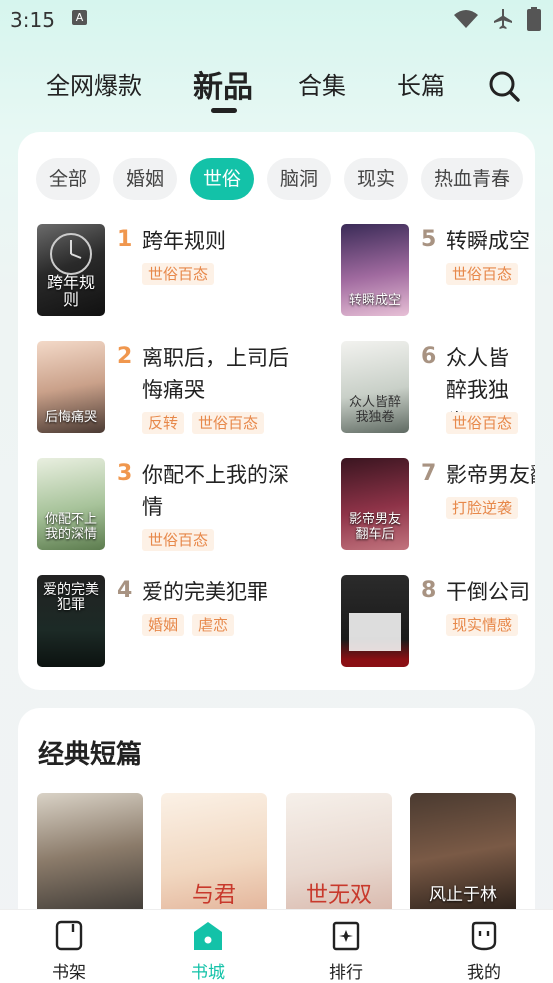  Describe the element at coordinates (466, 19) in the screenshot. I see `wifi-icon` at that location.